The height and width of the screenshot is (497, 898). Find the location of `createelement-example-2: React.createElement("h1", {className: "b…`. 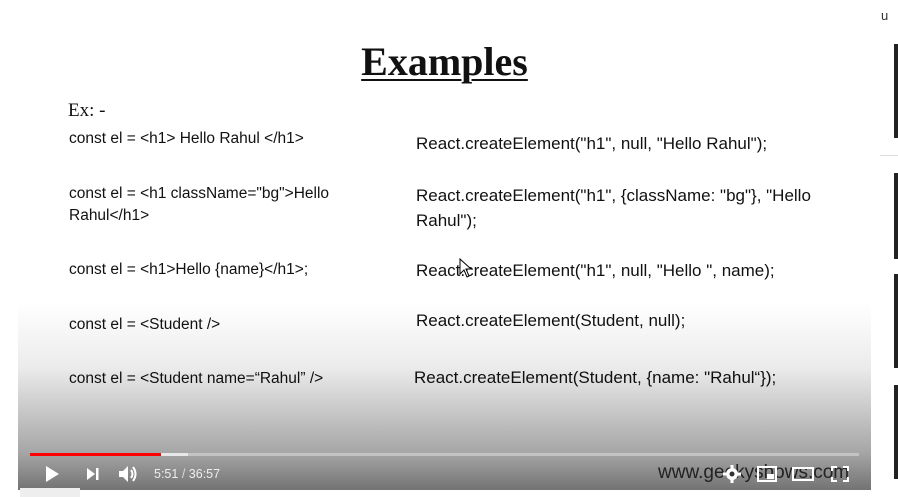

createelement-example-2: React.createElement("h1", {className: "b… is located at coordinates (613, 208).